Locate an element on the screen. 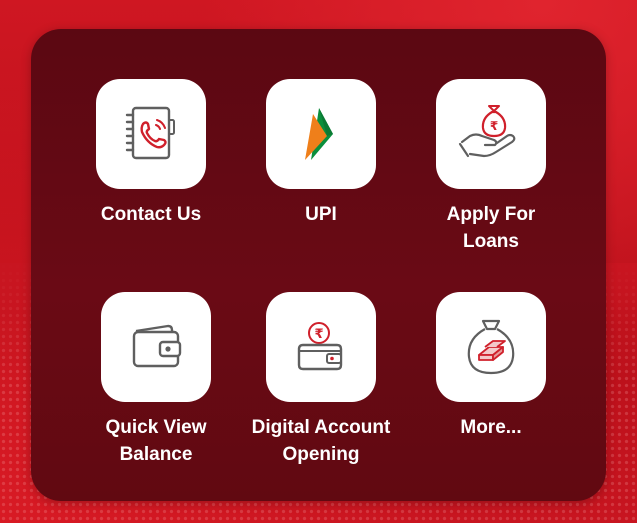 The image size is (637, 523). tile-apply-for-loans: ₹ Apply For Loans is located at coordinates (491, 167).